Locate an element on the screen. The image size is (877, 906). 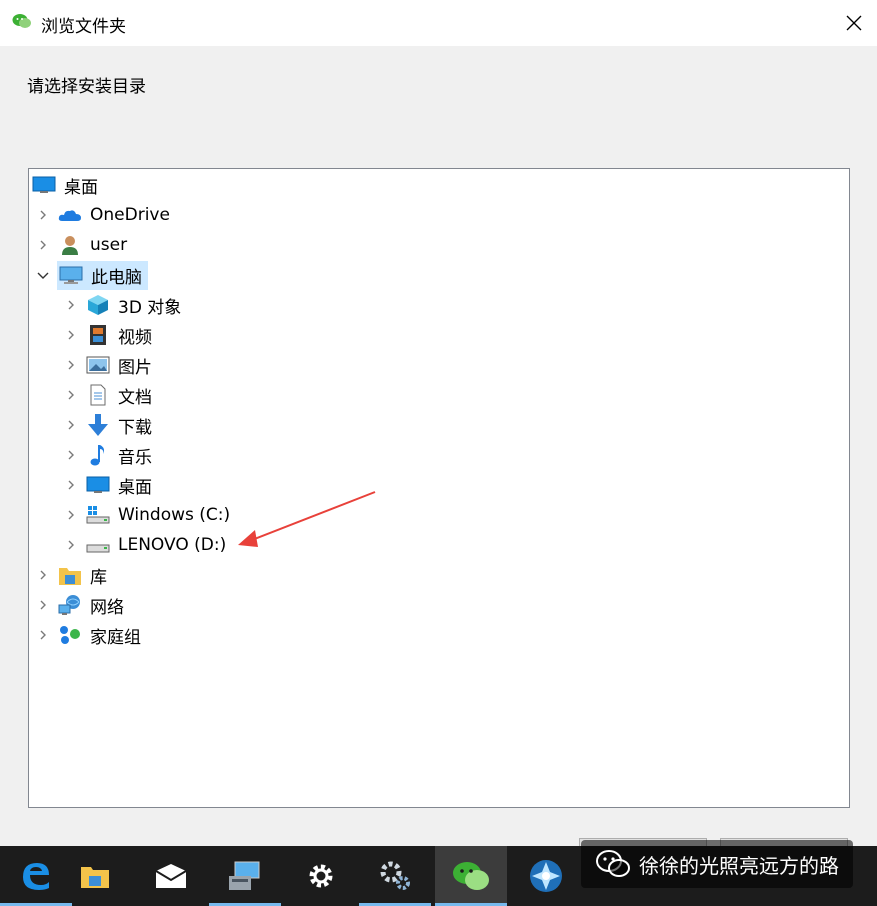
settings-gear-icon is located at coordinates (321, 876).